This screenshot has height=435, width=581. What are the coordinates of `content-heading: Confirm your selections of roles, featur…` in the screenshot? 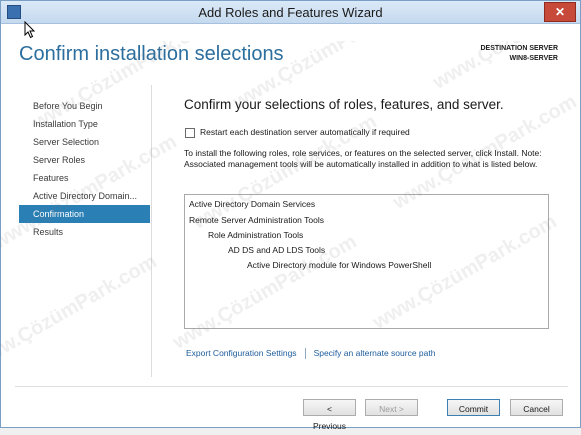 It's located at (344, 104).